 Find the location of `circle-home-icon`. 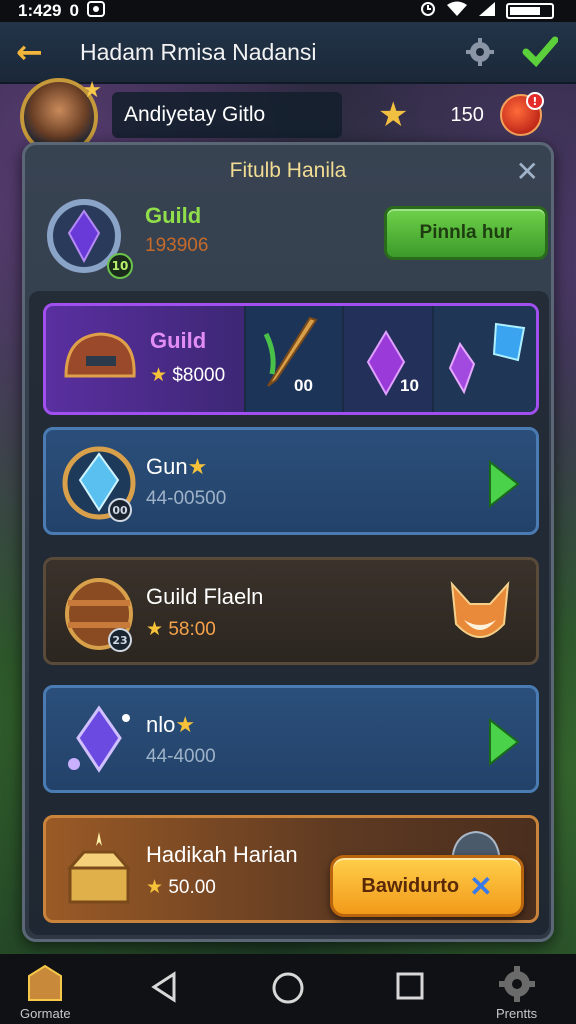

circle-home-icon is located at coordinates (288, 988).